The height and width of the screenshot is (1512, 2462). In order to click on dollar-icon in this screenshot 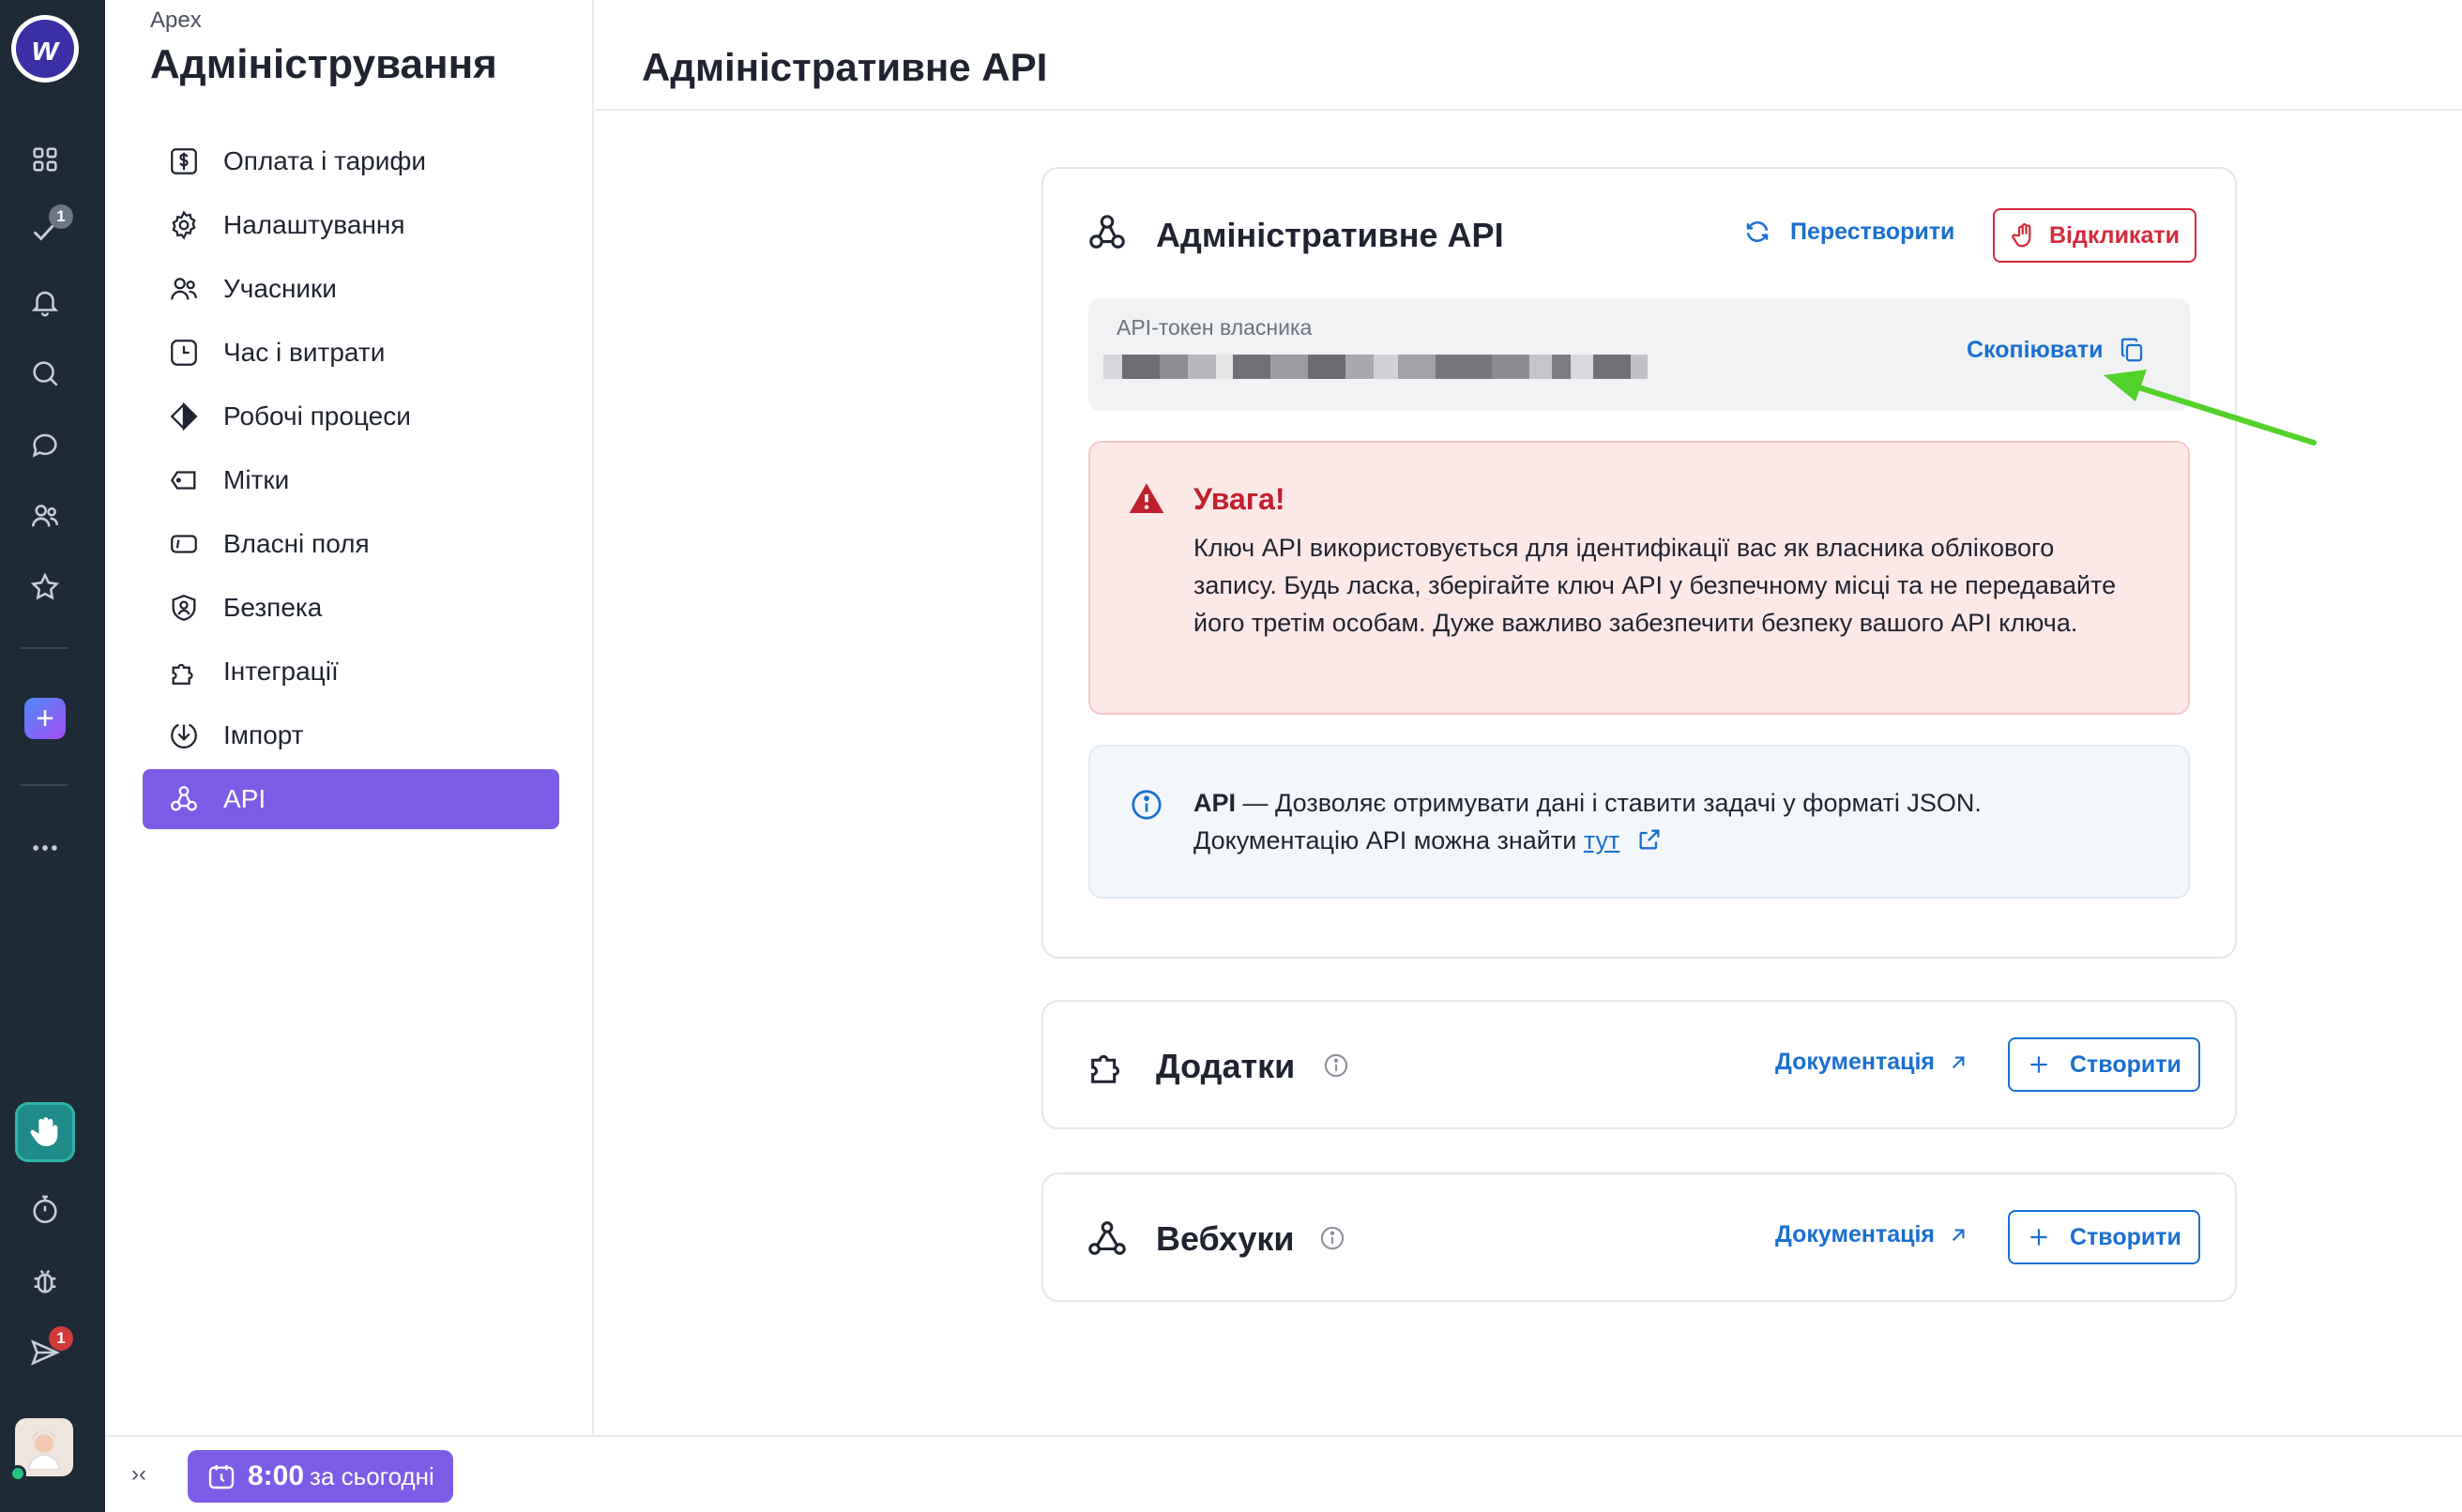, I will do `click(184, 161)`.